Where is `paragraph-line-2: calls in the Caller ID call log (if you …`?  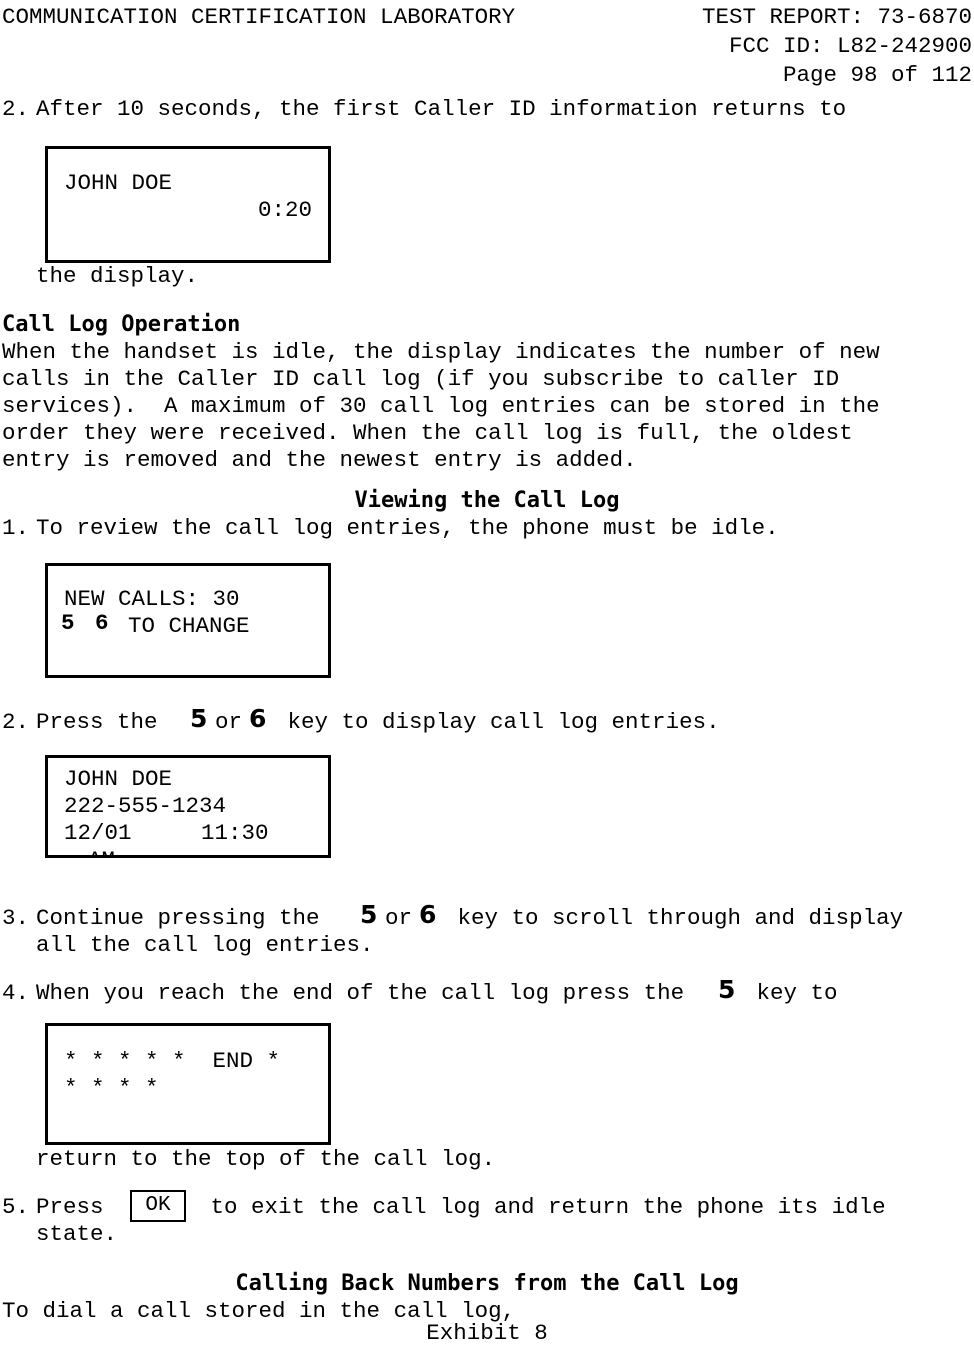 paragraph-line-2: calls in the Caller ID call log (if you … is located at coordinates (421, 379).